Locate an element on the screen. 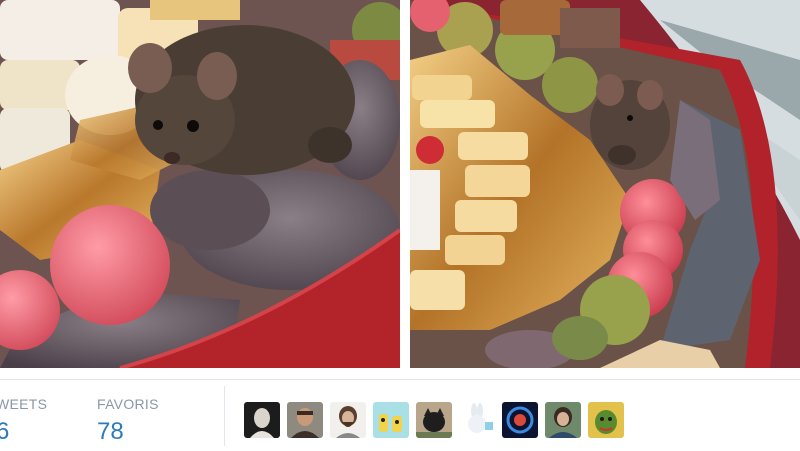 The height and width of the screenshot is (451, 800). avatar-cat-icon is located at coordinates (434, 420).